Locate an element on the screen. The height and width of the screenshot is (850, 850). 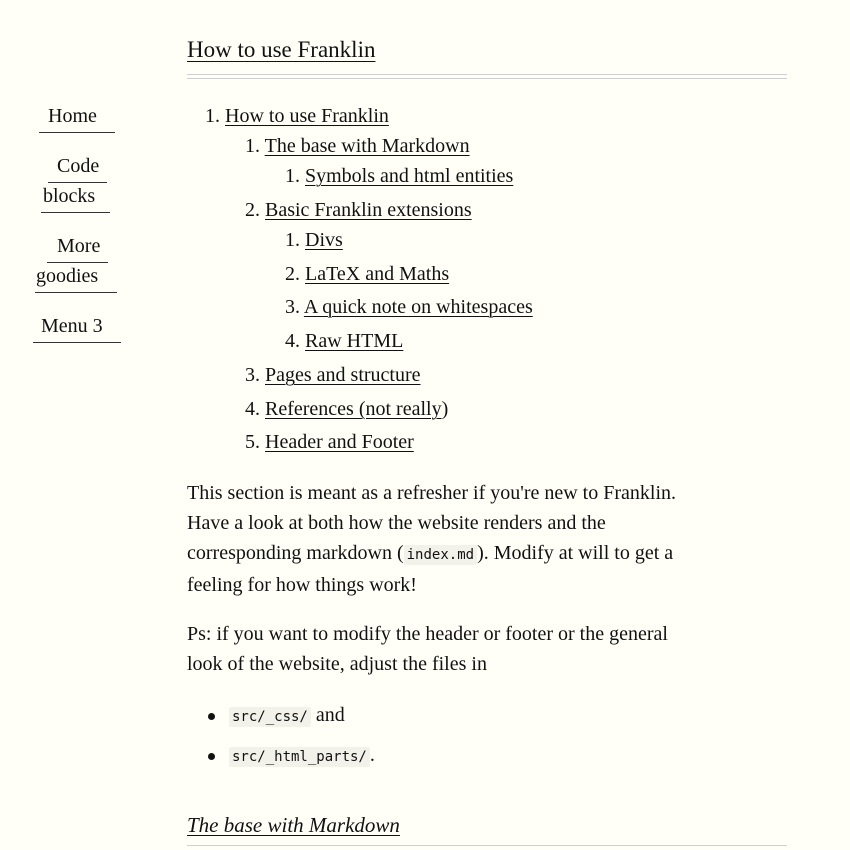
sidebar-item-label: More is located at coordinates (79, 246).